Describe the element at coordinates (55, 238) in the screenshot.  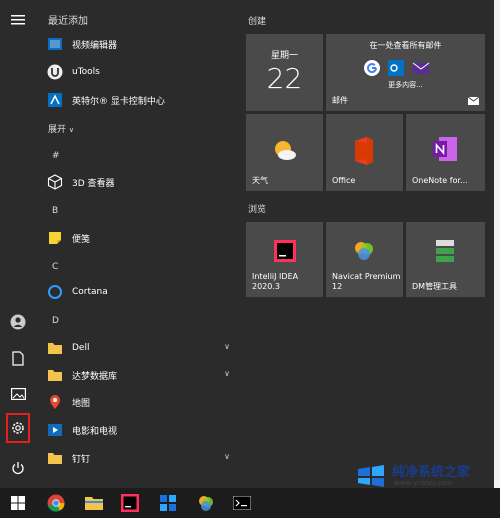
I see `sticky-notes-icon` at that location.